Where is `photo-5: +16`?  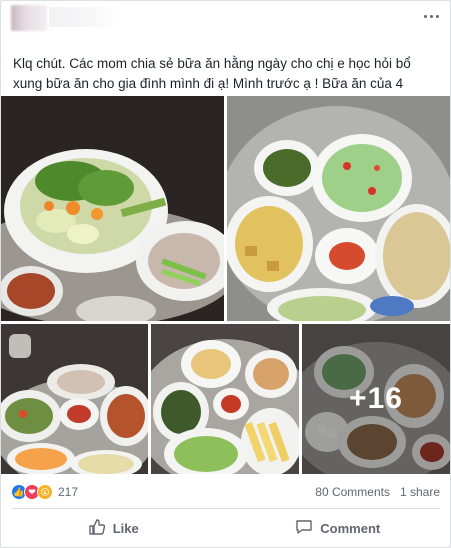 photo-5: +16 is located at coordinates (376, 399).